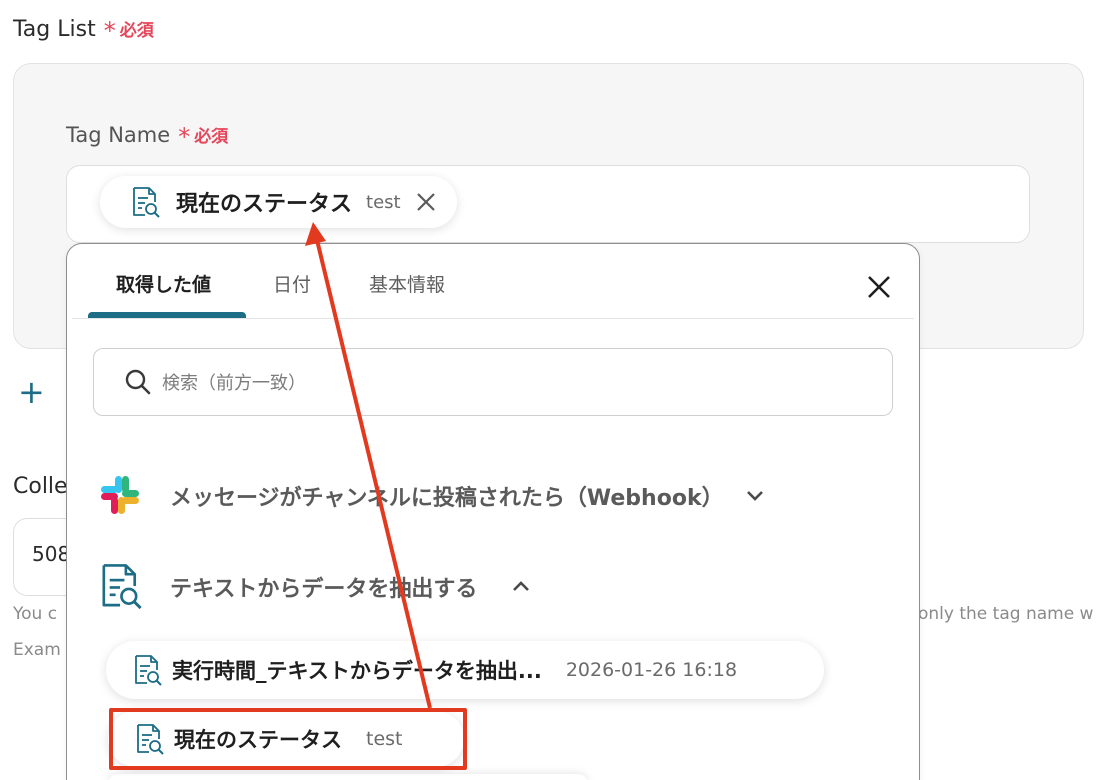 The height and width of the screenshot is (780, 1102). I want to click on chevron-up-icon, so click(521, 586).